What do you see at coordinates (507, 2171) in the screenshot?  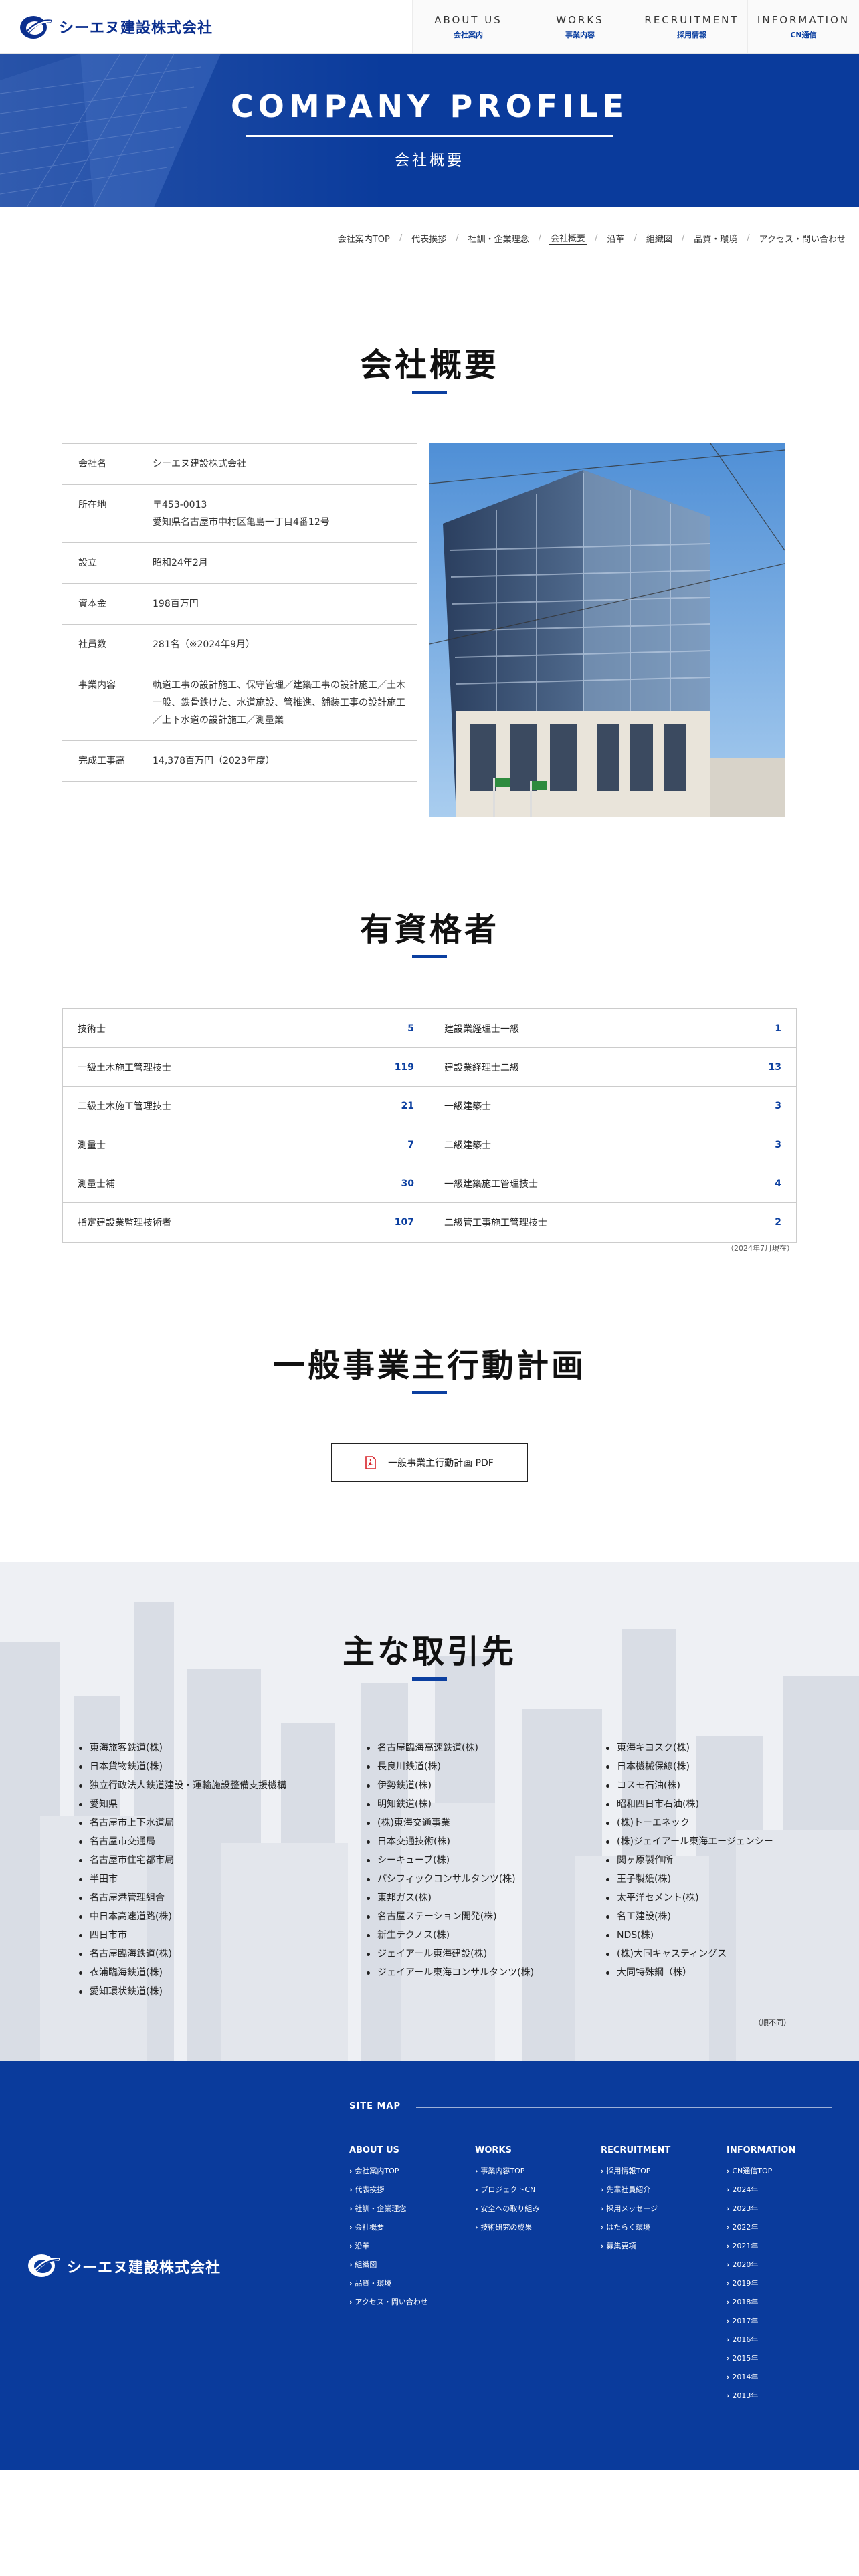 I see `footer-link: 事業内容TOP` at bounding box center [507, 2171].